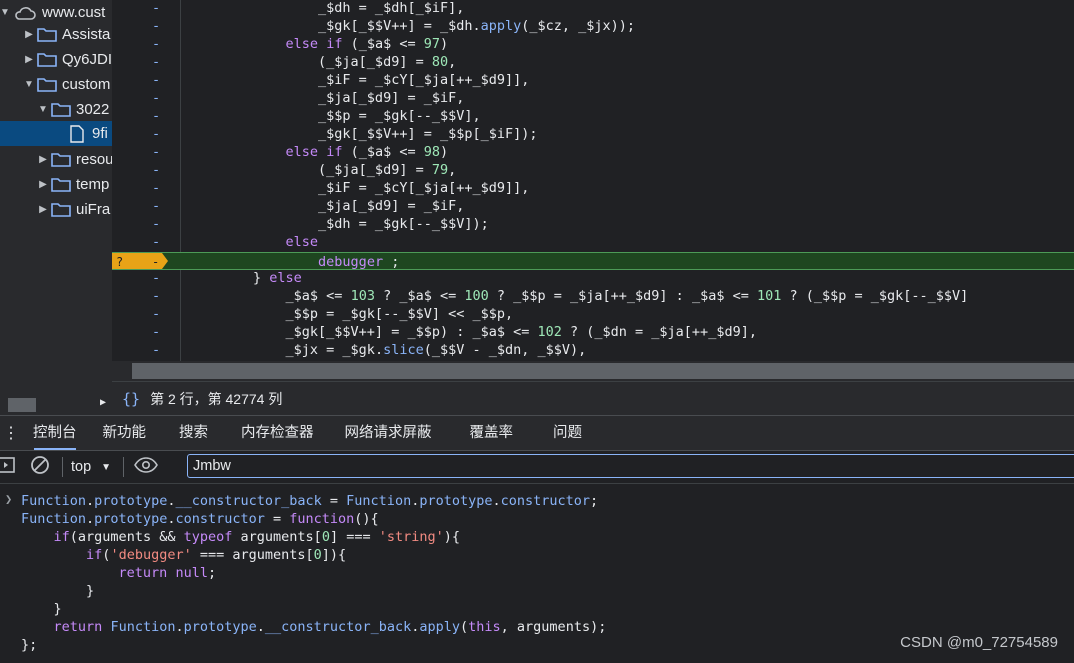 The width and height of the screenshot is (1074, 663). What do you see at coordinates (593, 8) in the screenshot?
I see `code-line: - _$dh = _$dh[_$iF],` at bounding box center [593, 8].